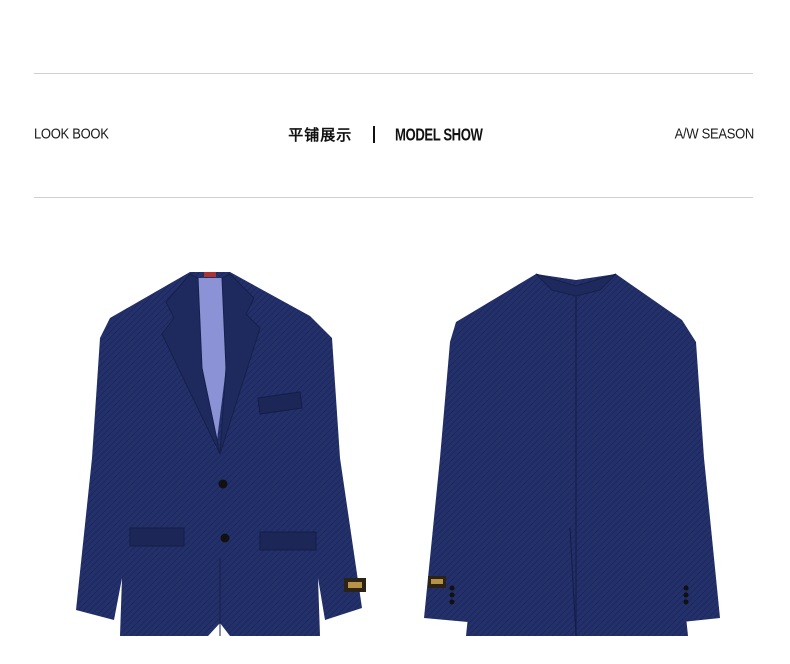 The image size is (790, 664). I want to click on title-separator, so click(373, 134).